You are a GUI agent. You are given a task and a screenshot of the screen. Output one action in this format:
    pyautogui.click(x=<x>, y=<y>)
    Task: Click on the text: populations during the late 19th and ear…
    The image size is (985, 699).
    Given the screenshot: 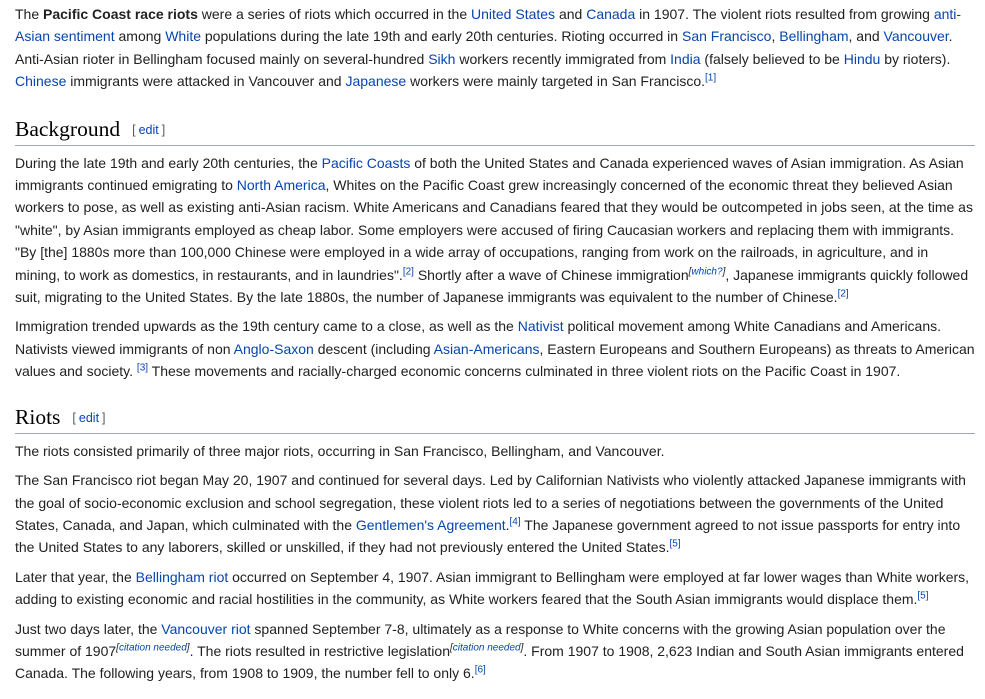 What is the action you would take?
    pyautogui.click(x=441, y=36)
    